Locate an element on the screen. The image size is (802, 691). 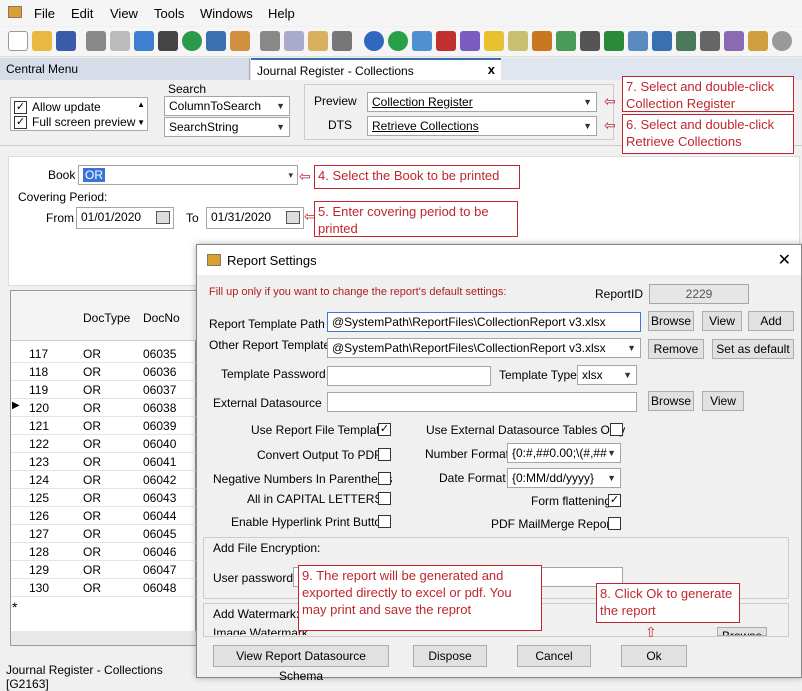
paste-icon is located at coordinates (318, 41).